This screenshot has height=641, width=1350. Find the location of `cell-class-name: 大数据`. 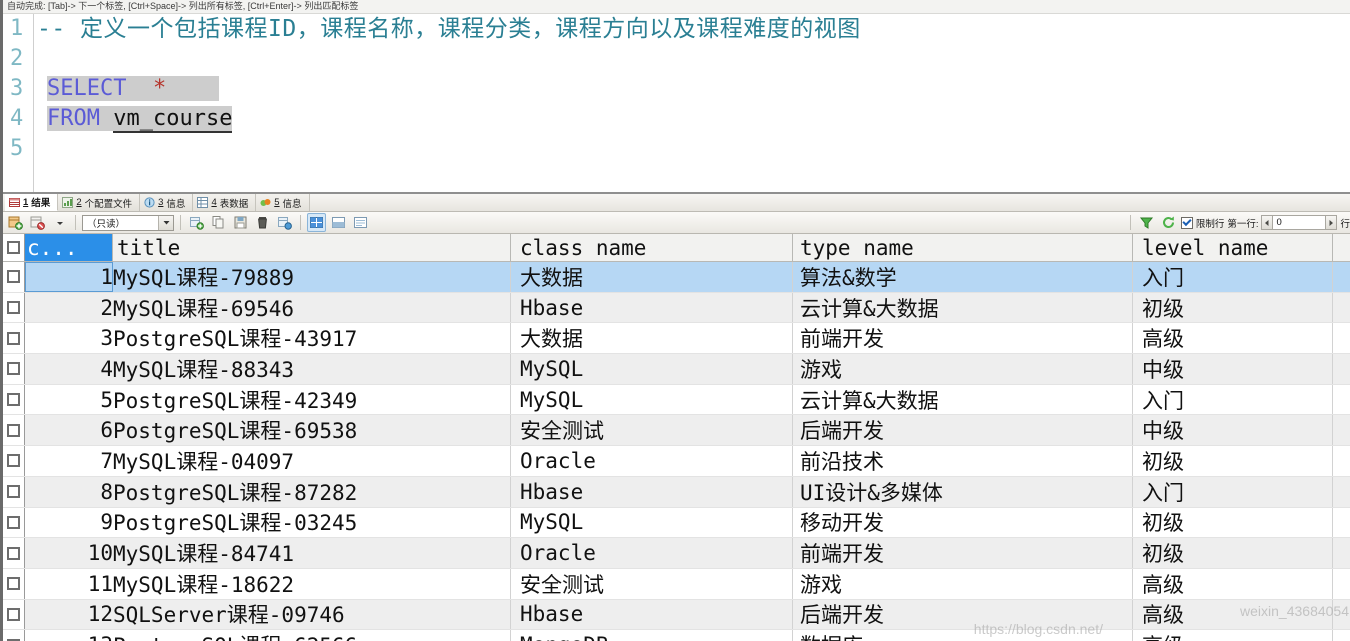

cell-class-name: 大数据 is located at coordinates (652, 277).